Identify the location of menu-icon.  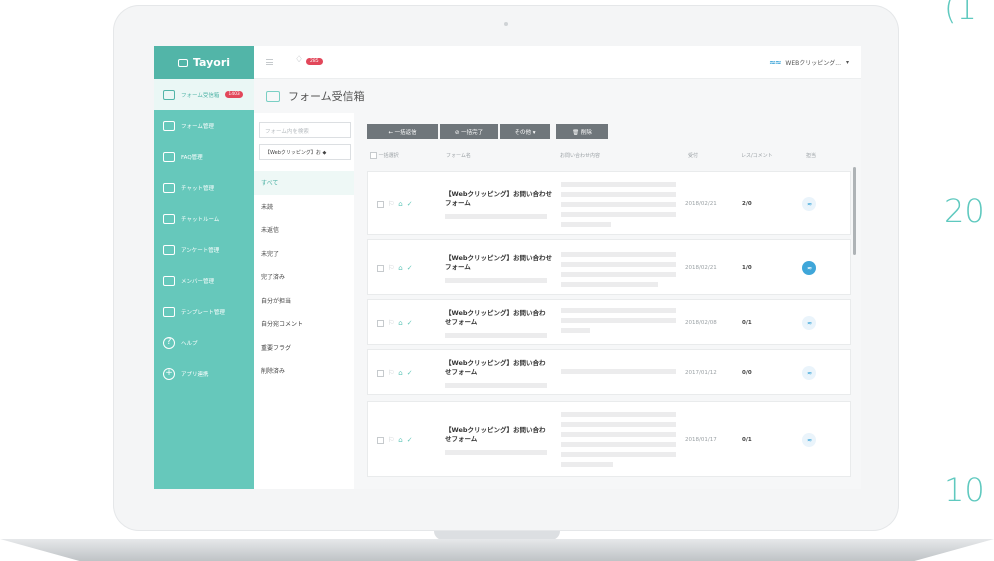
(269, 62).